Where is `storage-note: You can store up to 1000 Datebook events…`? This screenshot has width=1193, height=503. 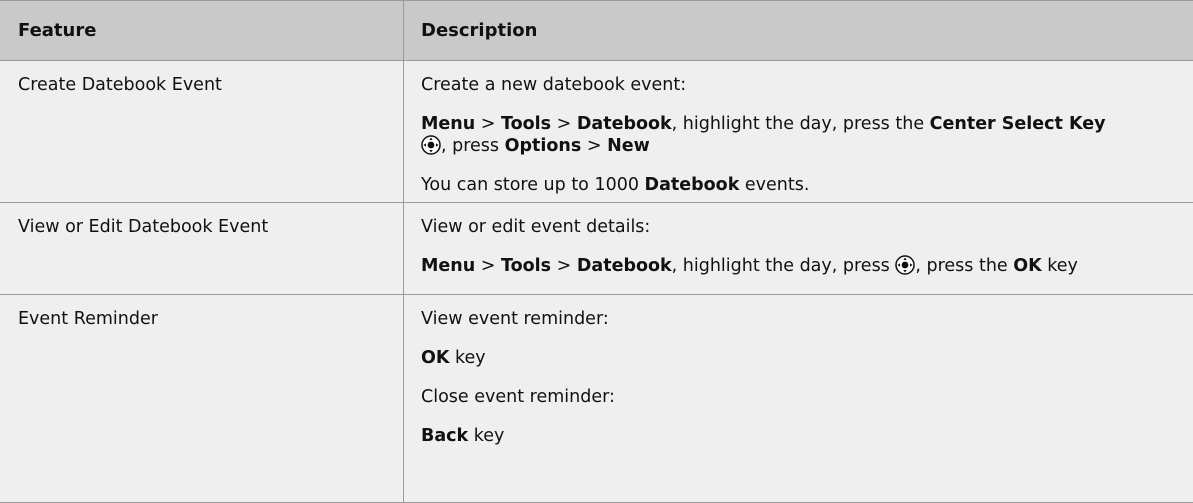 storage-note: You can store up to 1000 Datebook events… is located at coordinates (807, 185).